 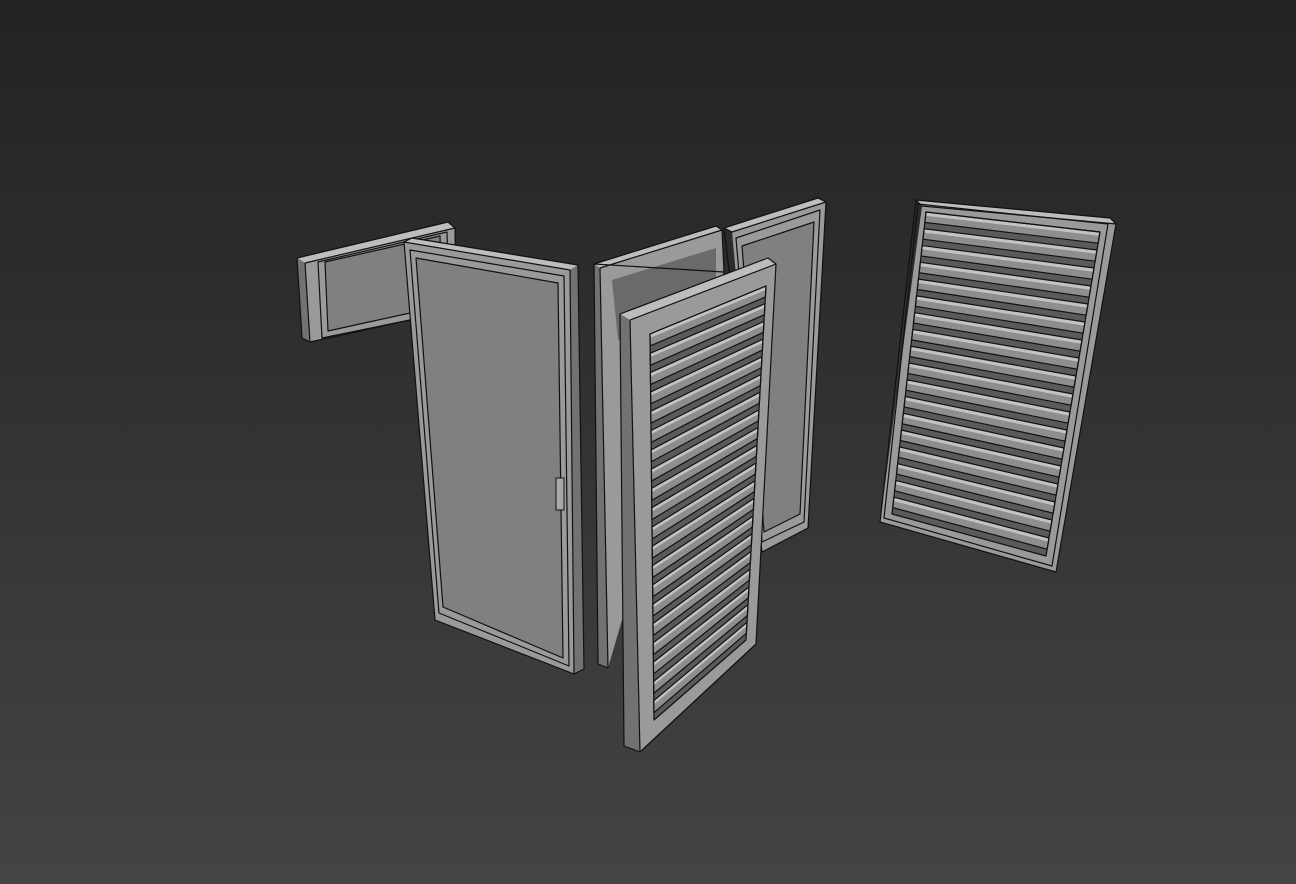 What do you see at coordinates (998, 386) in the screenshot?
I see `louvered-shutter-right` at bounding box center [998, 386].